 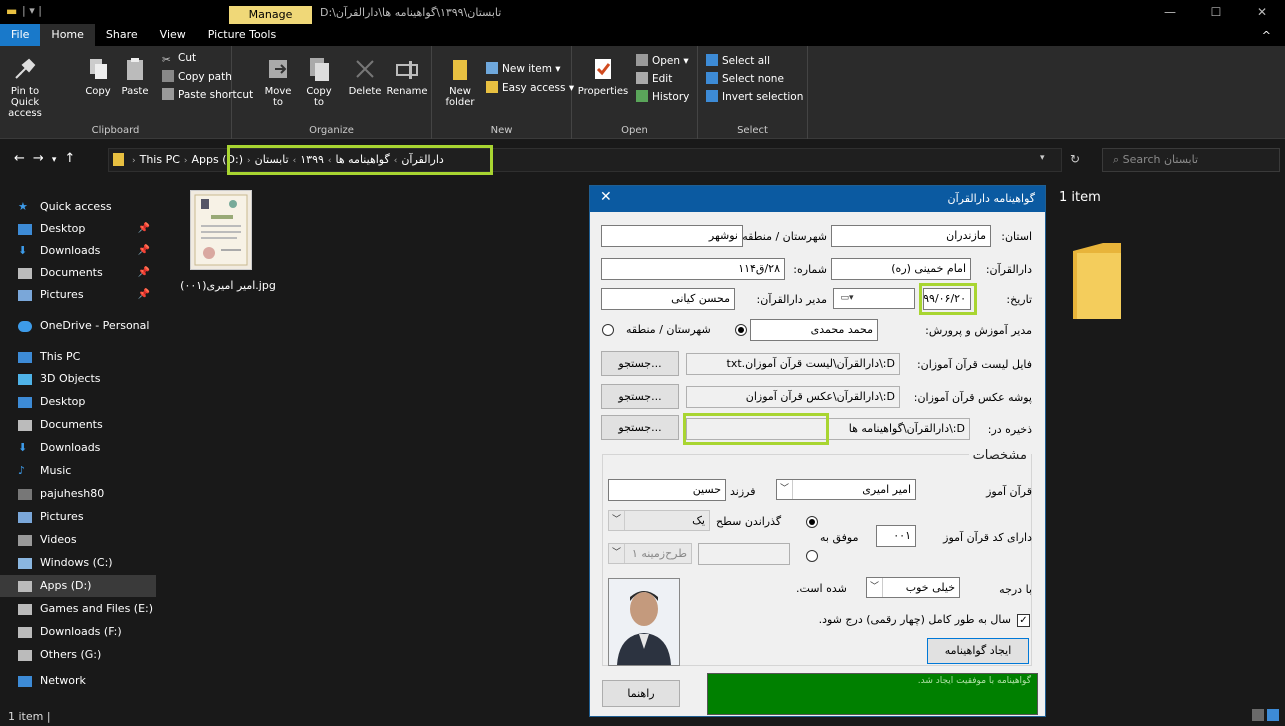 I want to click on number-field: ۲۸/ق۱۱۴, so click(x=693, y=269).